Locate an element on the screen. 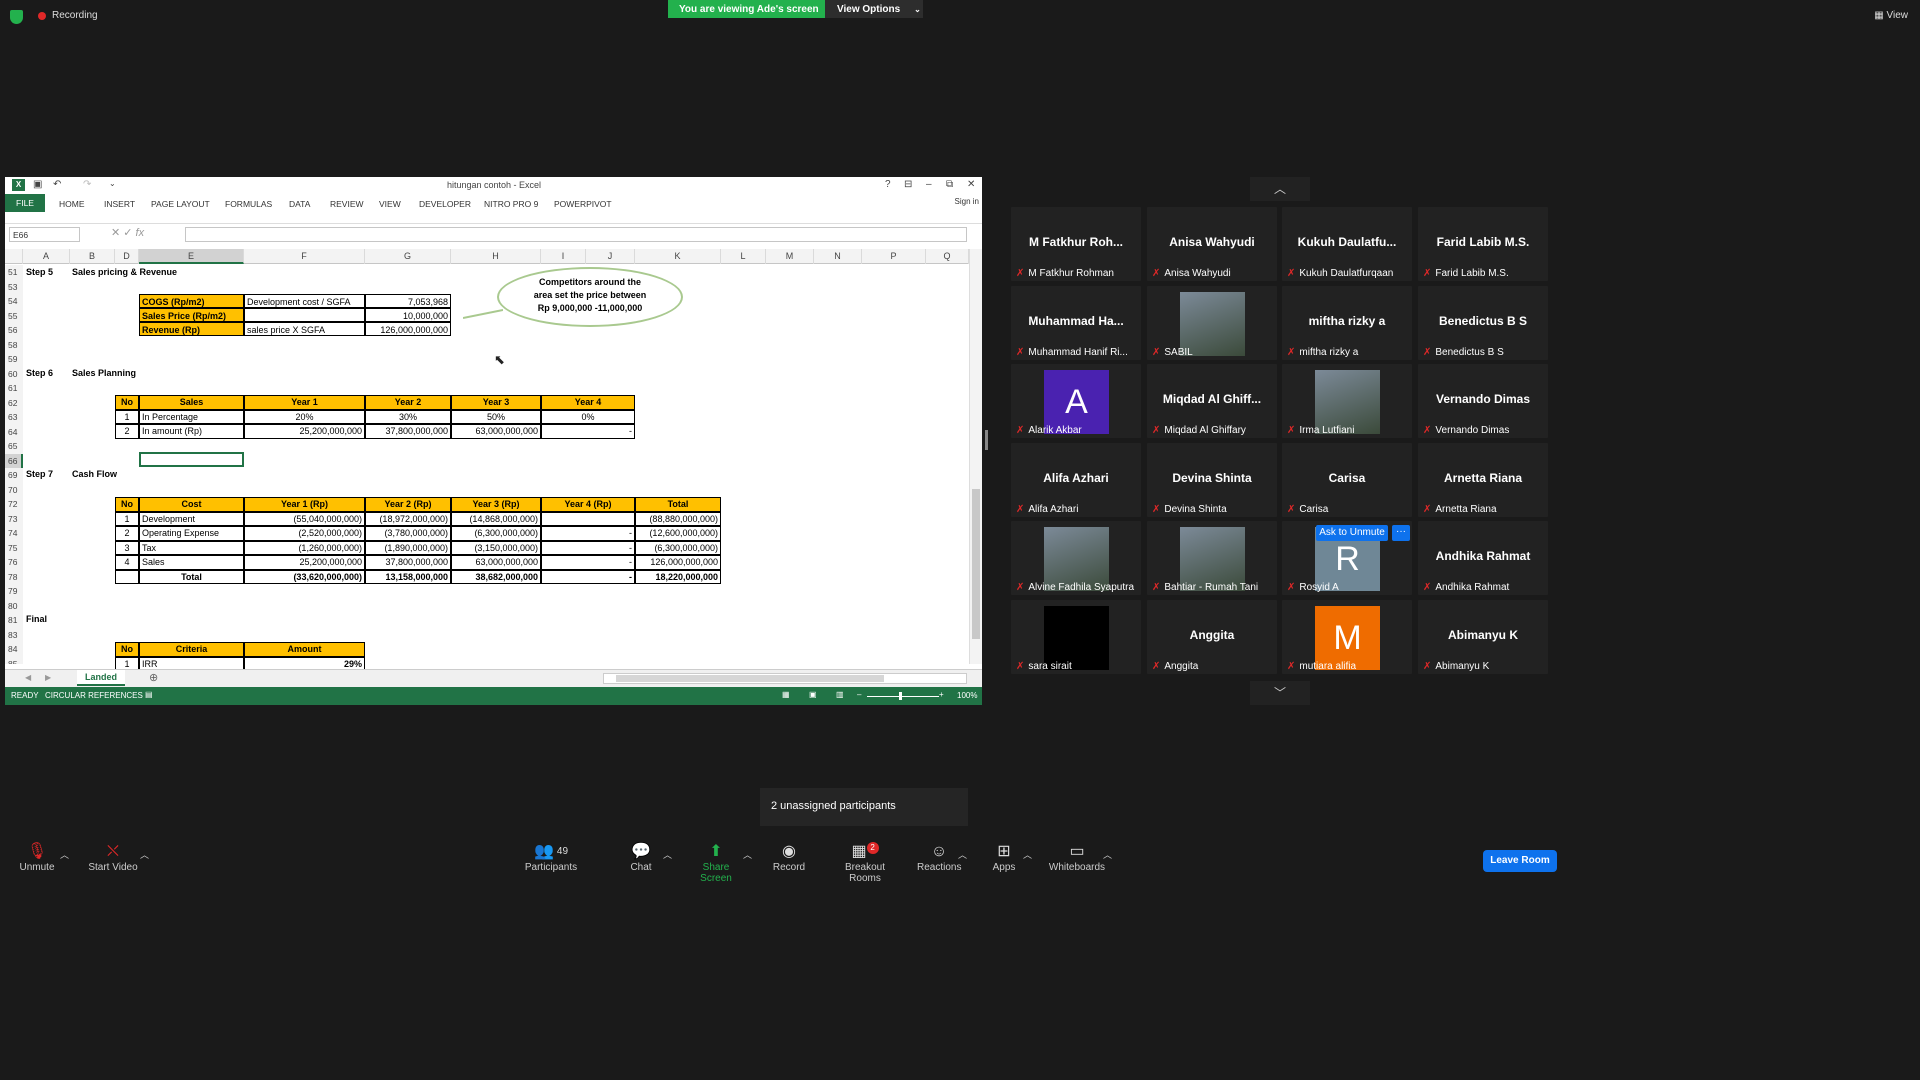  page-layout-view-icon: ▣ is located at coordinates (813, 694).